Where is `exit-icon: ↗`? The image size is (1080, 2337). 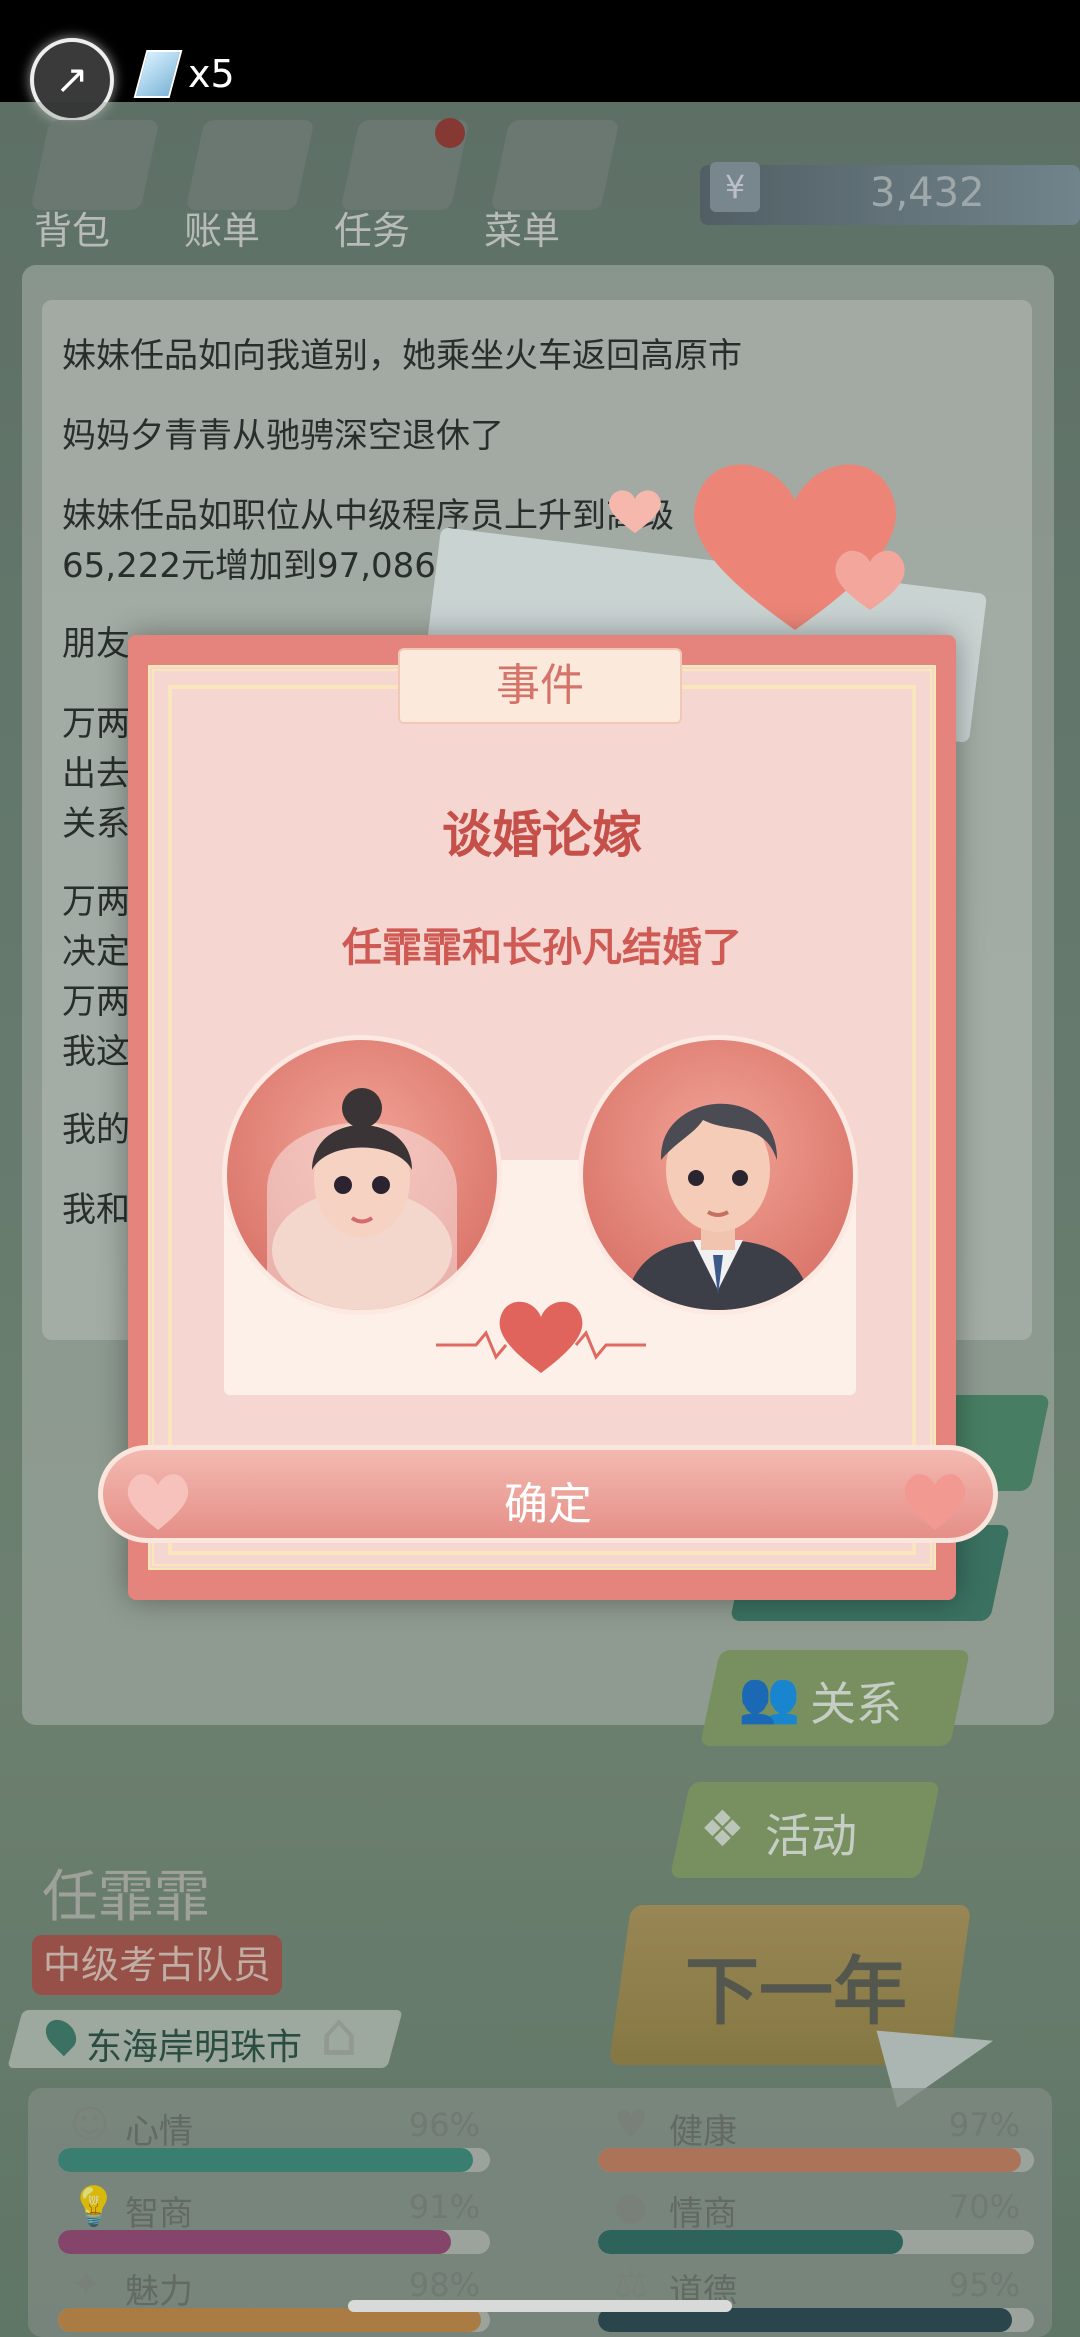 exit-icon: ↗ is located at coordinates (72, 80).